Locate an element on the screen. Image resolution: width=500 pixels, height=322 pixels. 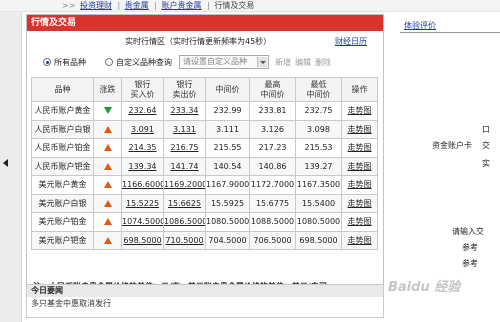
bank-sell-price-link: 141.74 is located at coordinates (184, 166).